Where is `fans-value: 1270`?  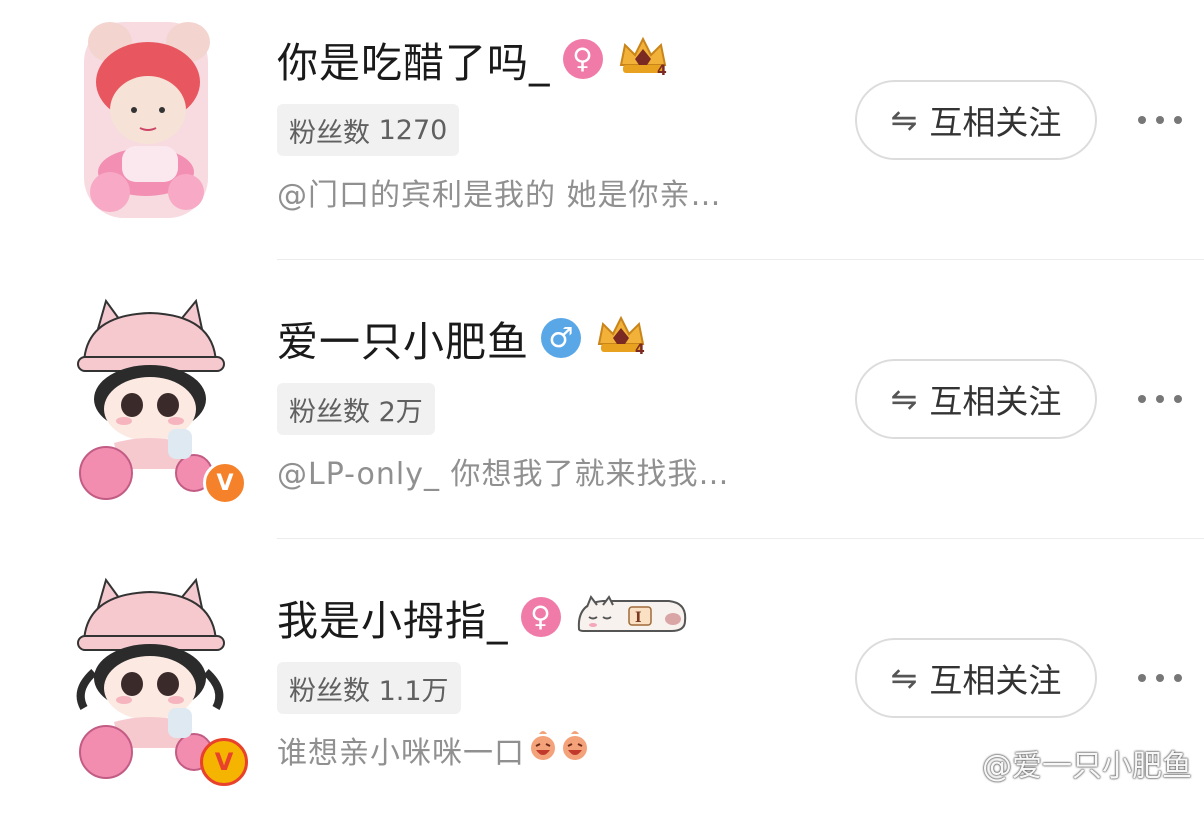 fans-value: 1270 is located at coordinates (413, 130).